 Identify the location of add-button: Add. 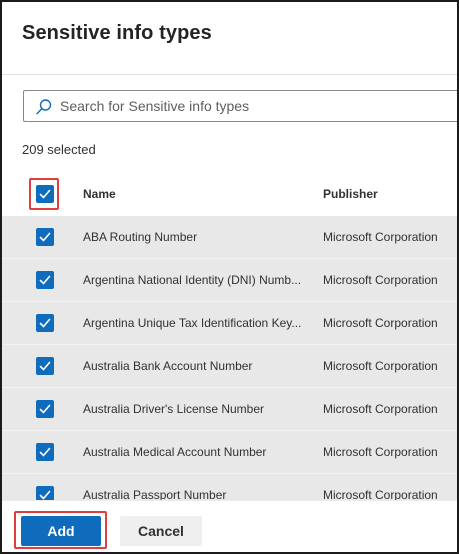
(61, 531).